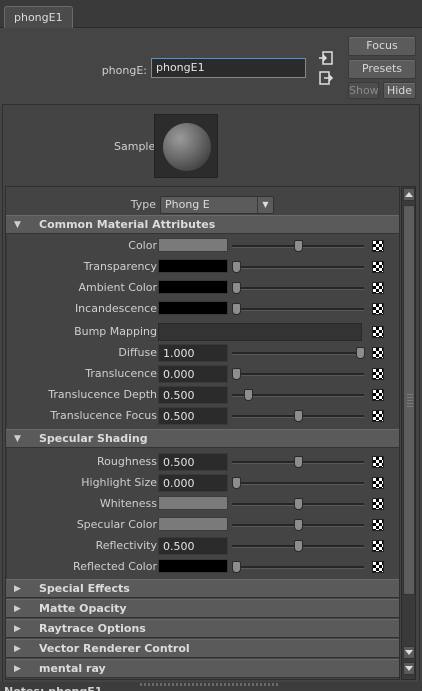 This screenshot has height=691, width=422. I want to click on vertical-scrollbar, so click(408, 433).